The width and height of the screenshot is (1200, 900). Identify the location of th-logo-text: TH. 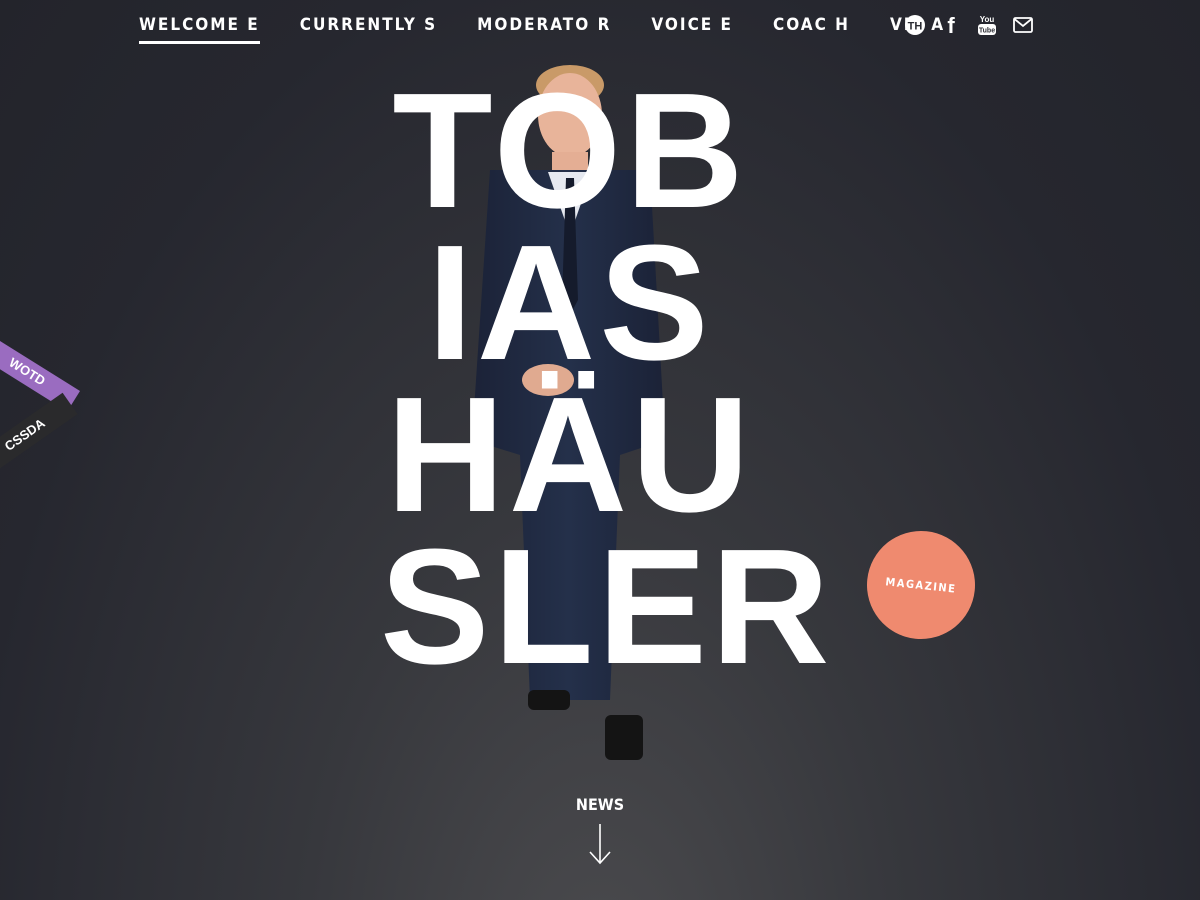
(915, 27).